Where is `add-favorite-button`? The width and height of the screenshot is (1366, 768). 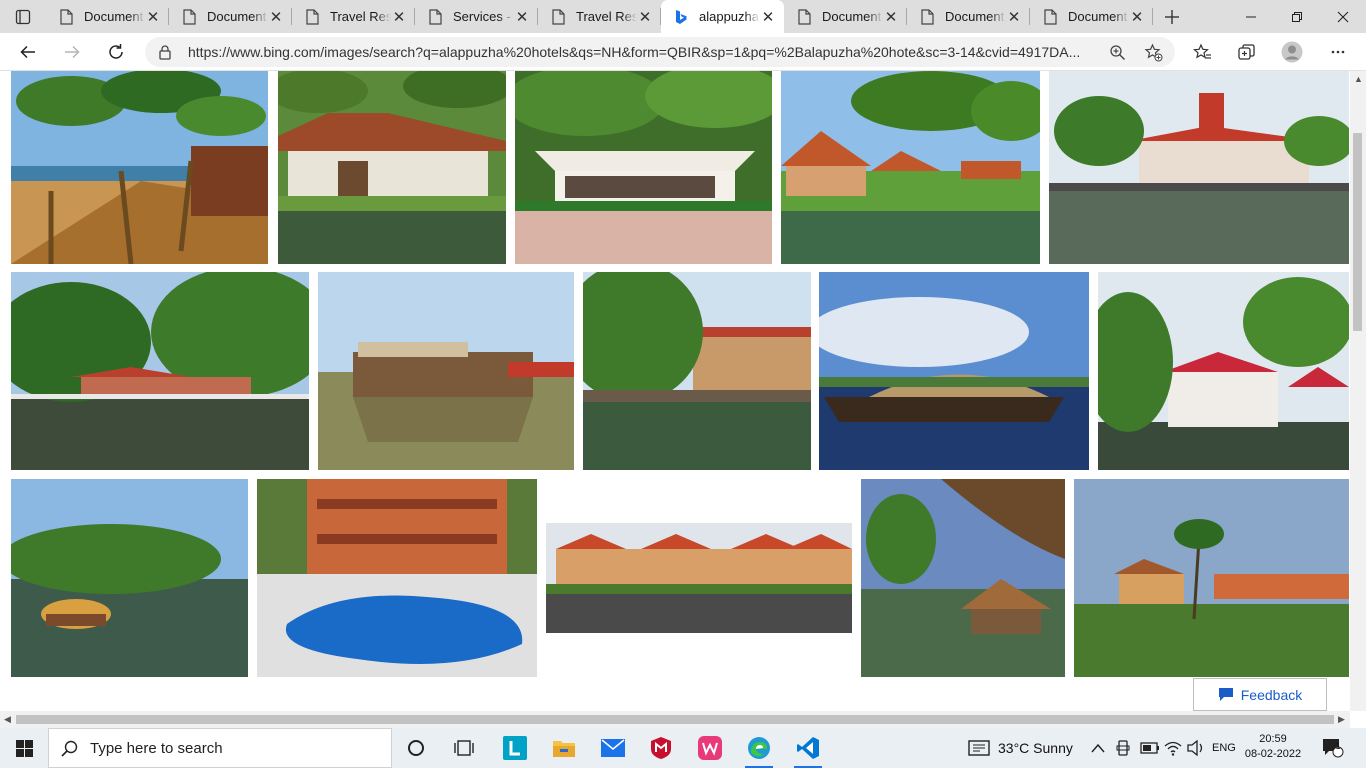 add-favorite-button is located at coordinates (1153, 52).